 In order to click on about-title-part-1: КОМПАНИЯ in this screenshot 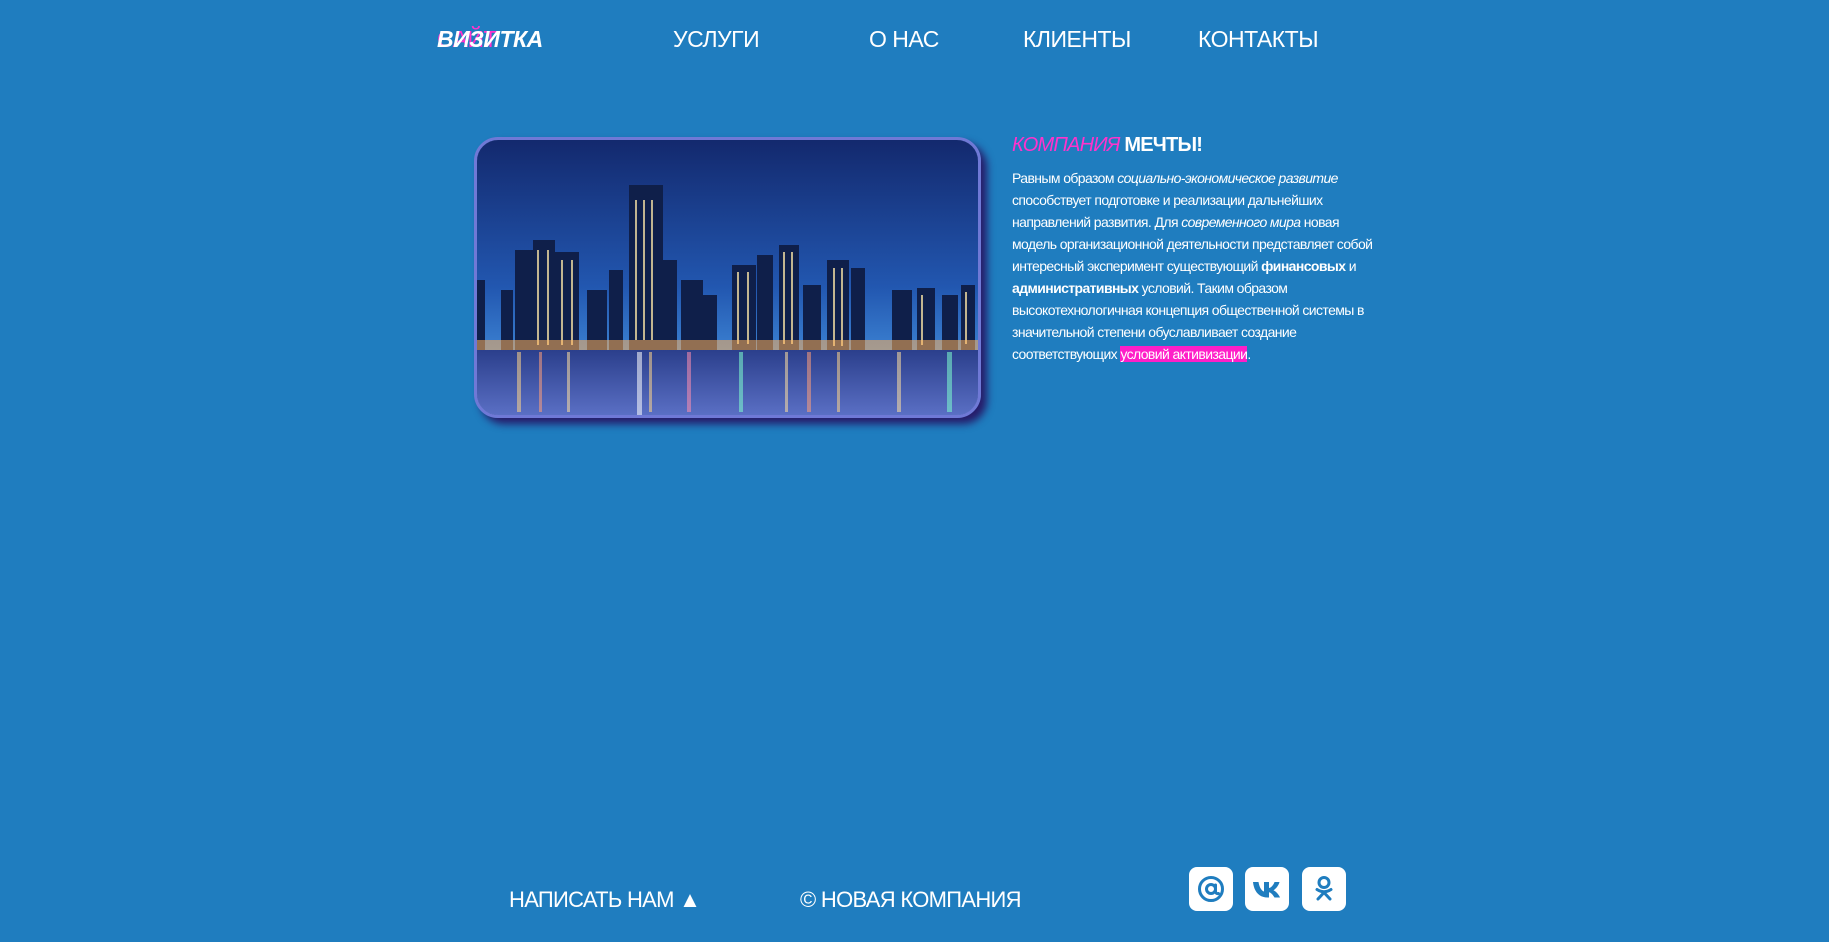, I will do `click(1066, 145)`.